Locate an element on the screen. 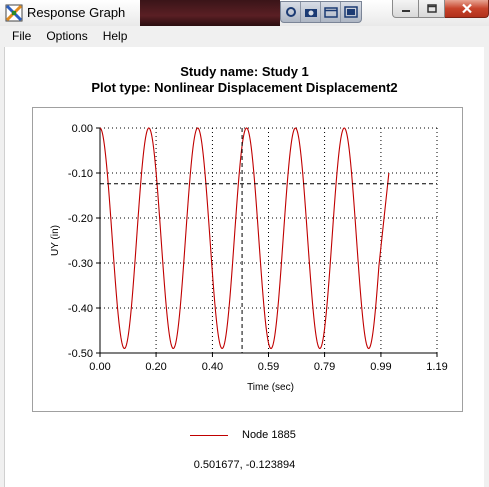 The height and width of the screenshot is (487, 489). x-tick-label: 0.59 is located at coordinates (268, 367).